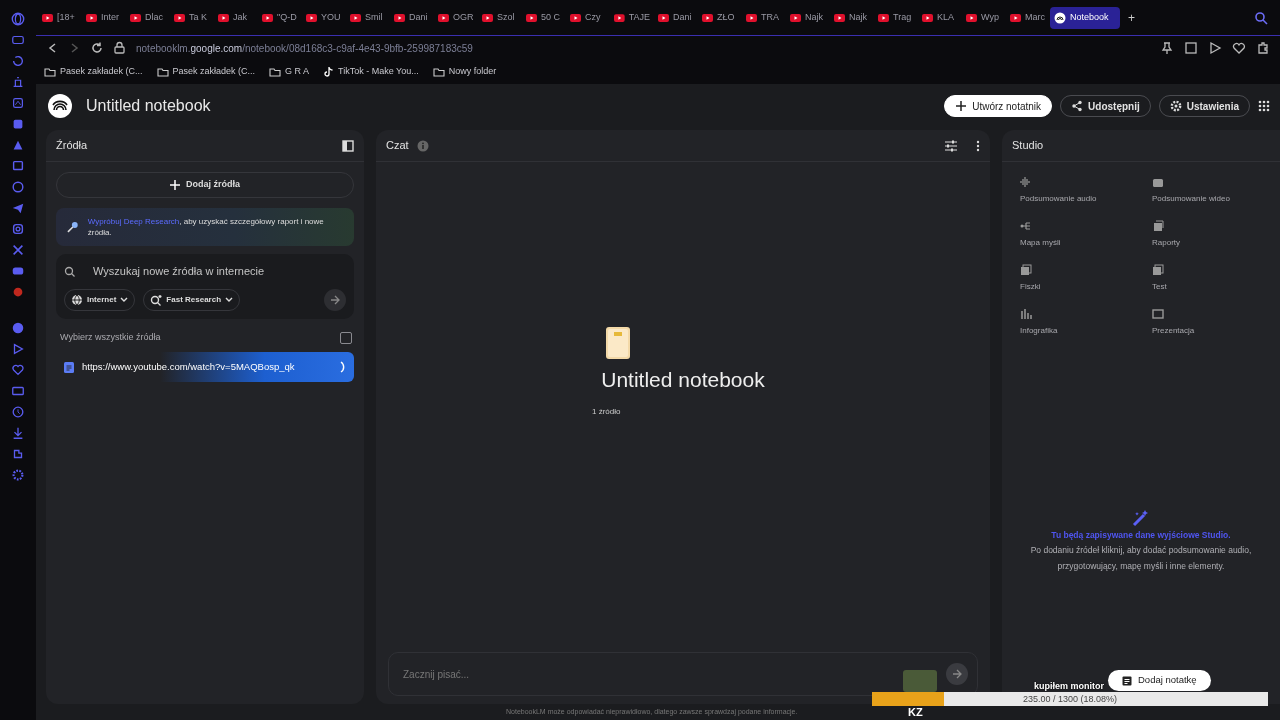  What do you see at coordinates (18, 187) in the screenshot?
I see `chat-bubble-icon` at bounding box center [18, 187].